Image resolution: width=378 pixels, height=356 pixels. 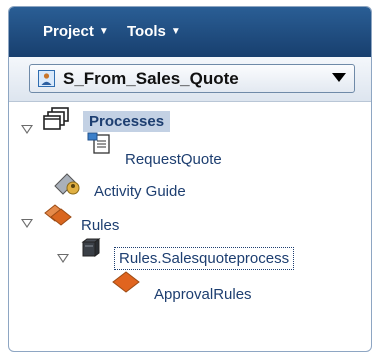 What do you see at coordinates (339, 77) in the screenshot?
I see `dropdown-arrow-icon` at bounding box center [339, 77].